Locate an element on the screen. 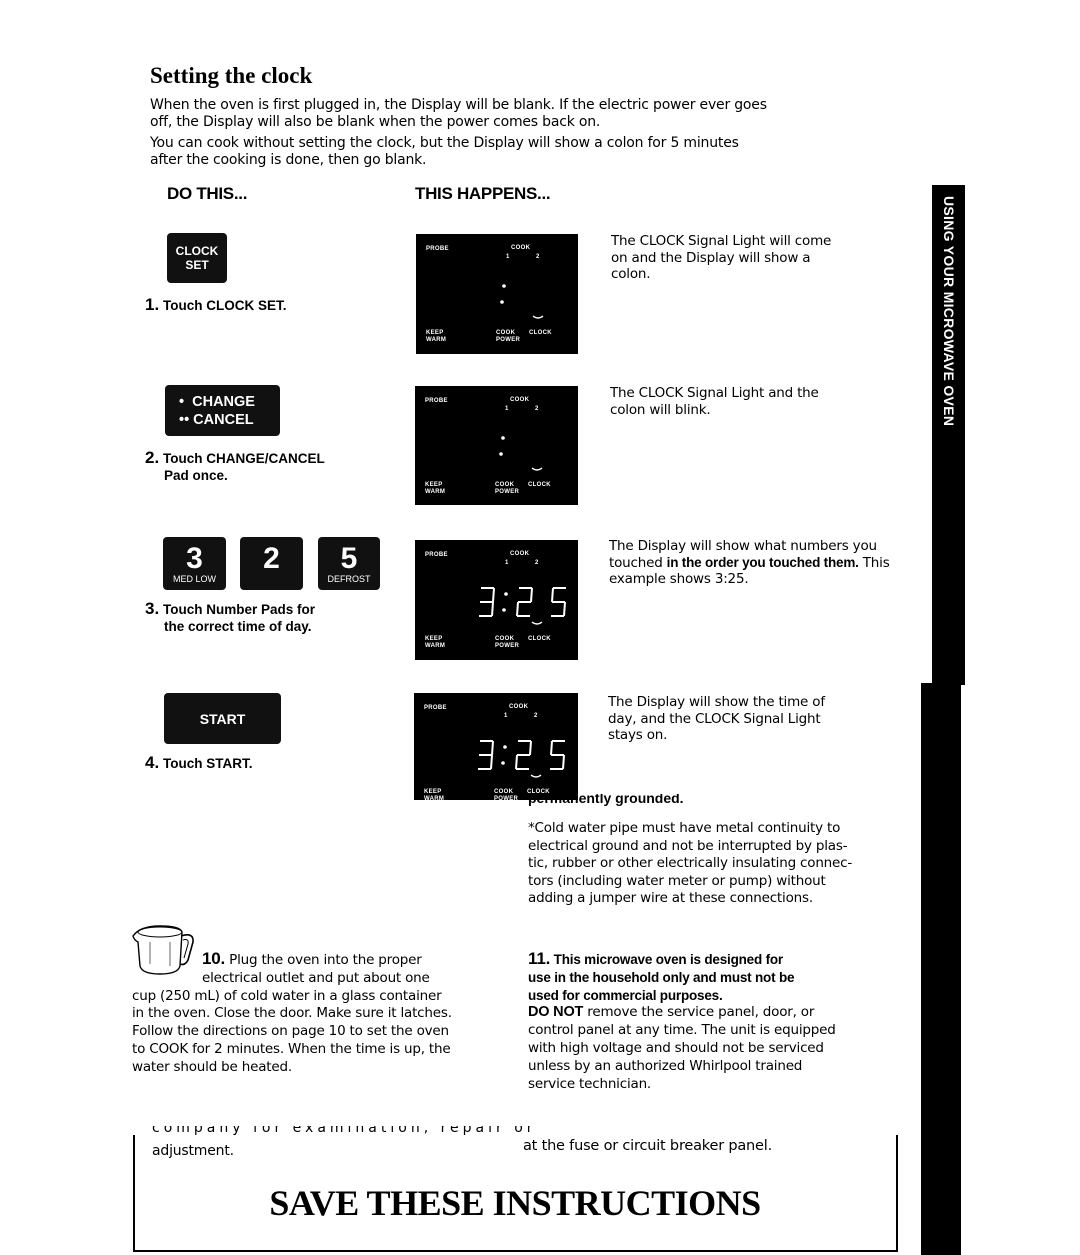 The width and height of the screenshot is (1080, 1255). change-cancel-pad: • CHANGE •• CANCEL is located at coordinates (222, 410).